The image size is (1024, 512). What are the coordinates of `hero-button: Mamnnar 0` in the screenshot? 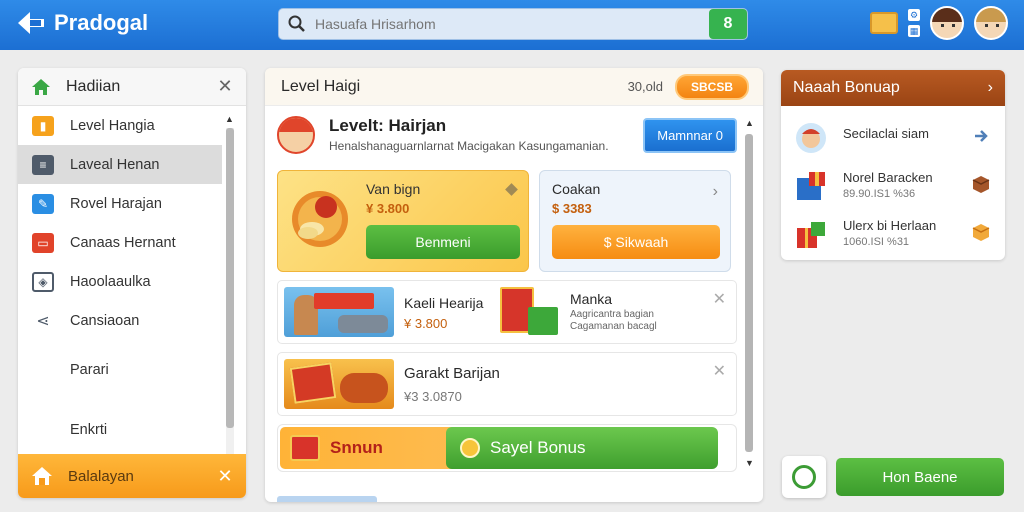 It's located at (690, 135).